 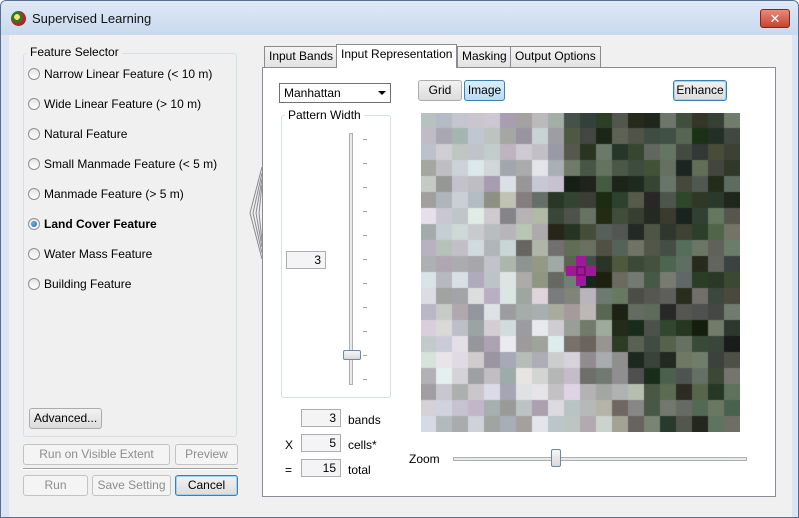 What do you see at coordinates (86, 134) in the screenshot?
I see `feature-radio-label: Natural Feature` at bounding box center [86, 134].